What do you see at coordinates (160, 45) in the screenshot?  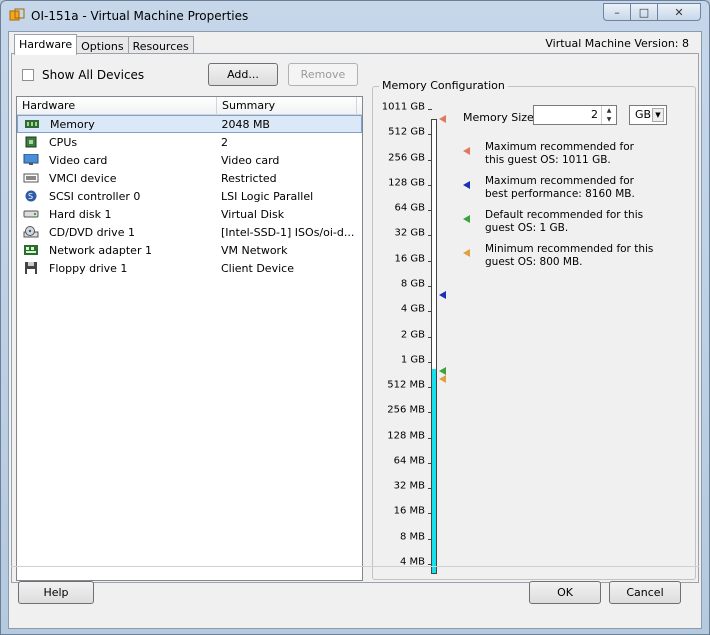 I see `tab-resources: Resources` at bounding box center [160, 45].